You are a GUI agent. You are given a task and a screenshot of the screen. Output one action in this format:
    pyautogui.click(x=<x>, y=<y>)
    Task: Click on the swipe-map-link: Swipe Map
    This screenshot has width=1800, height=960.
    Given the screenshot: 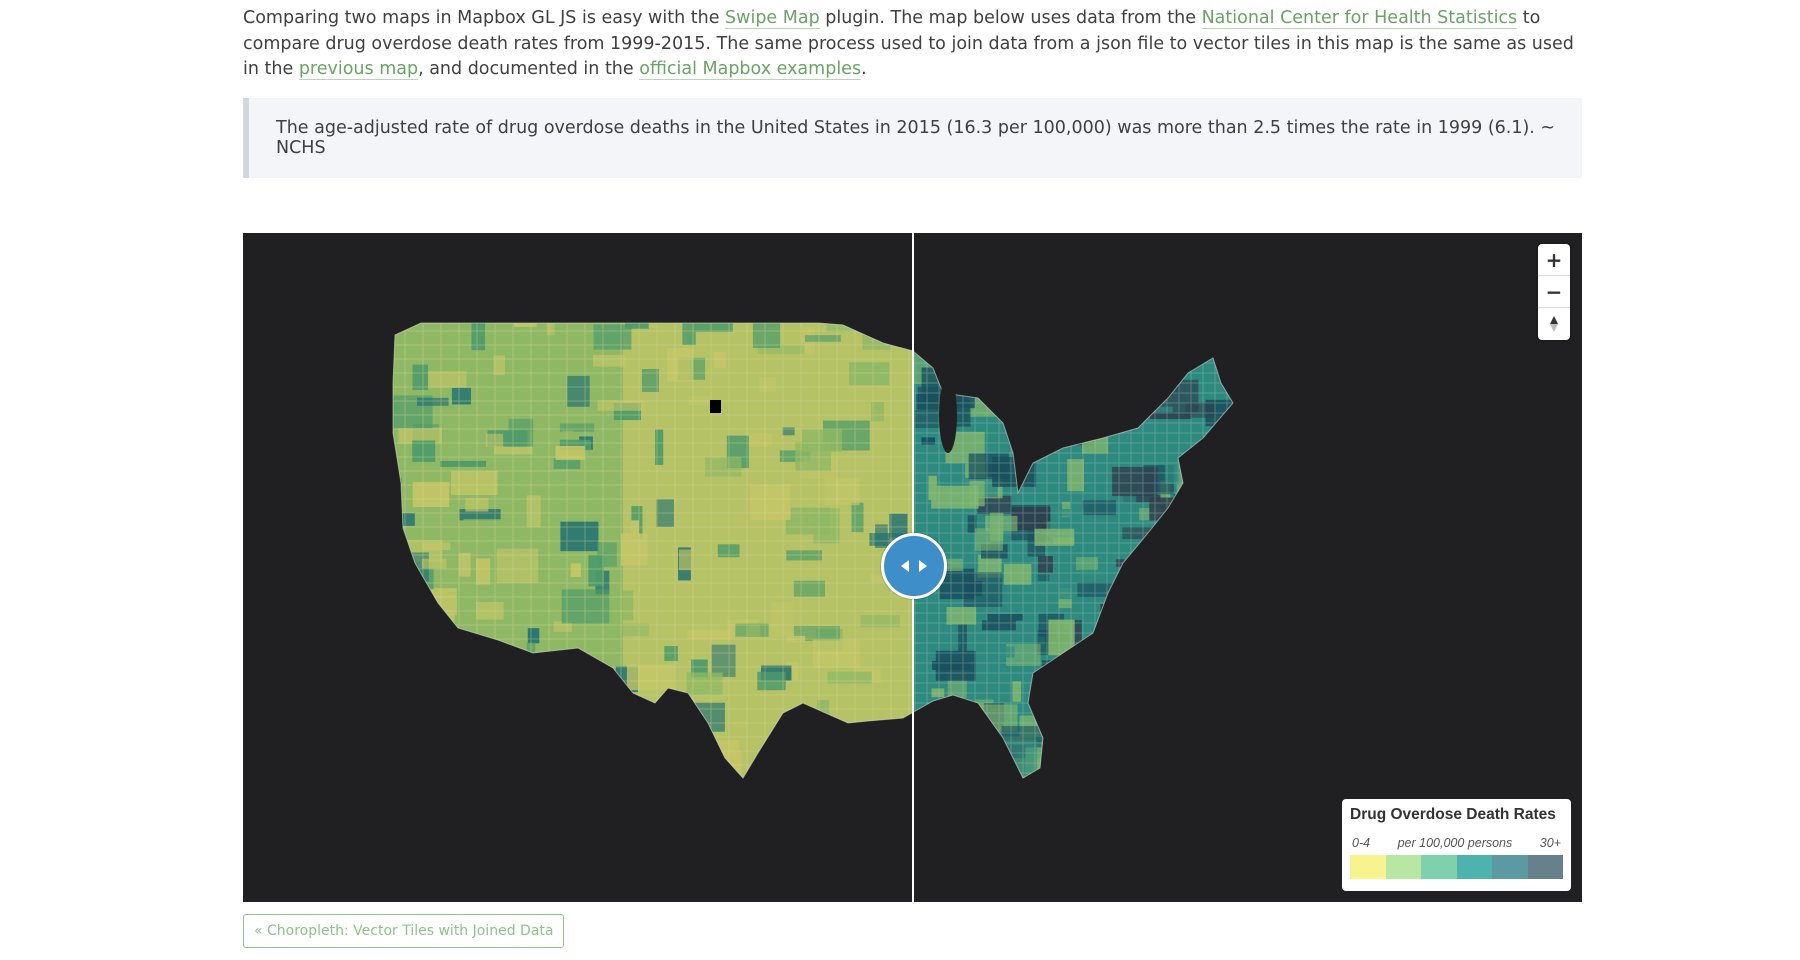 What is the action you would take?
    pyautogui.click(x=772, y=18)
    